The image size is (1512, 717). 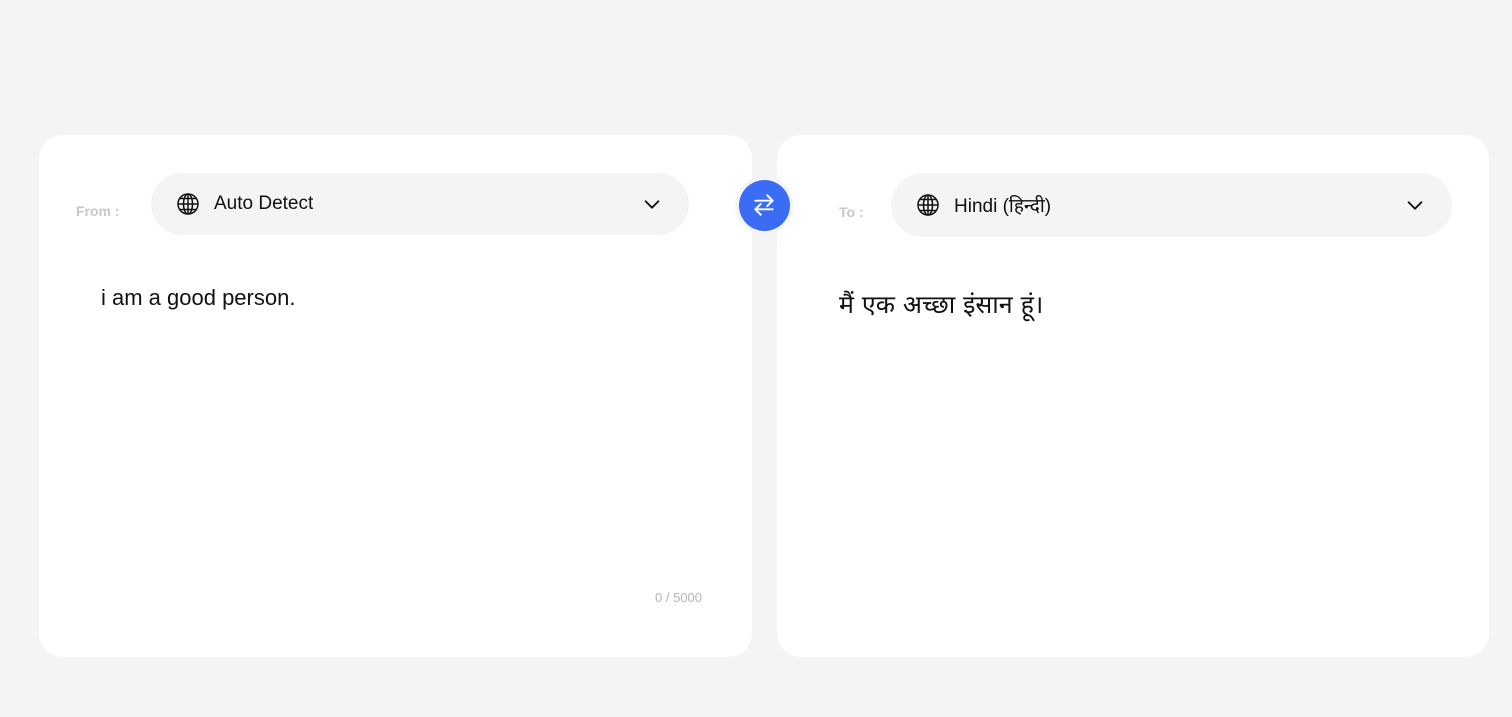 I want to click on target-language-label: To :, so click(x=851, y=212).